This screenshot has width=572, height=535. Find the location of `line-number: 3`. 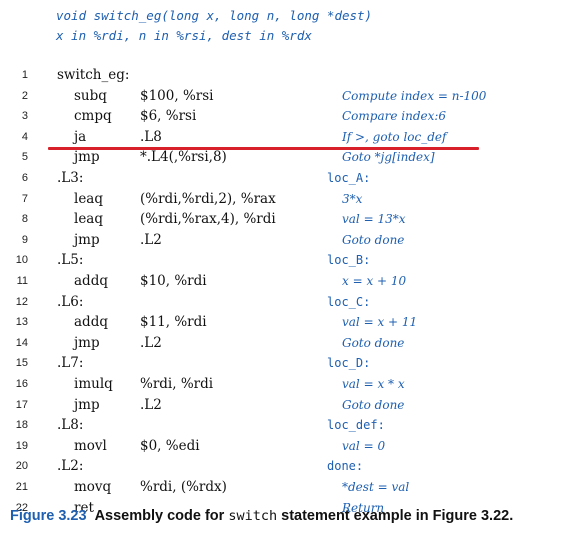

line-number: 3 is located at coordinates (24, 116).